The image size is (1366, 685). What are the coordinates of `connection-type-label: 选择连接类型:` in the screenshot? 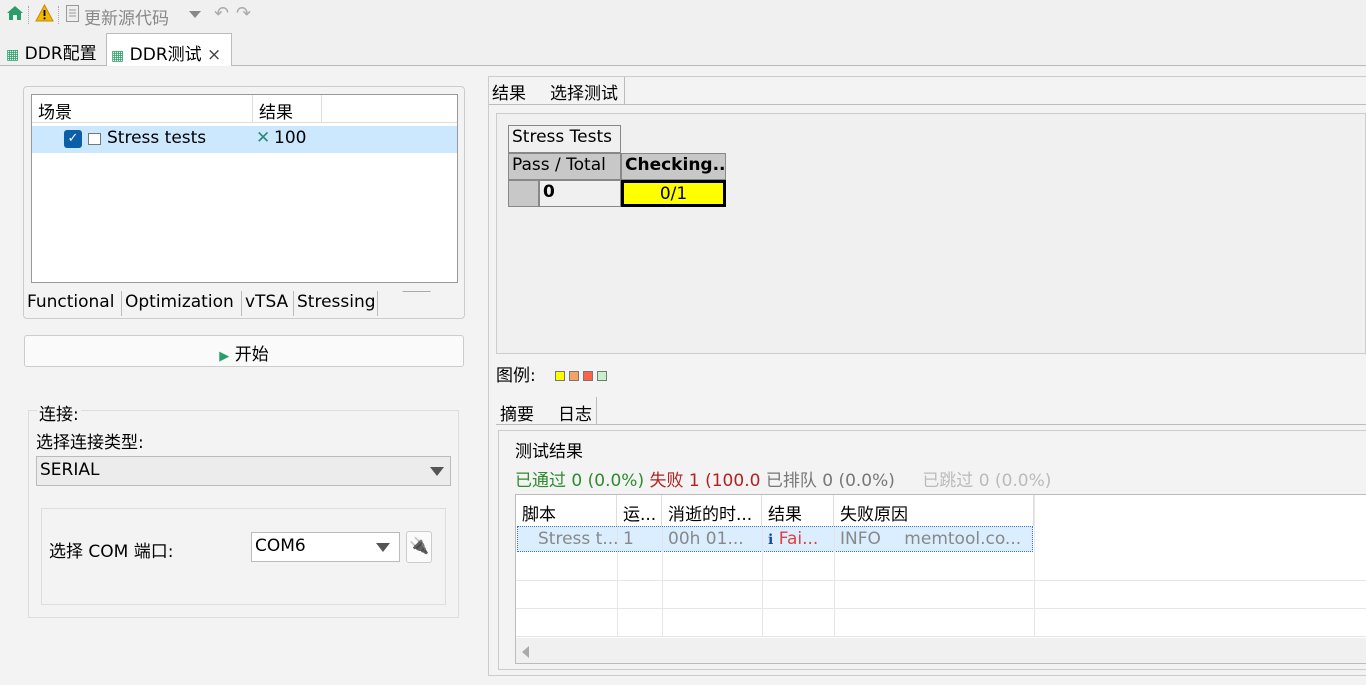 It's located at (90, 443).